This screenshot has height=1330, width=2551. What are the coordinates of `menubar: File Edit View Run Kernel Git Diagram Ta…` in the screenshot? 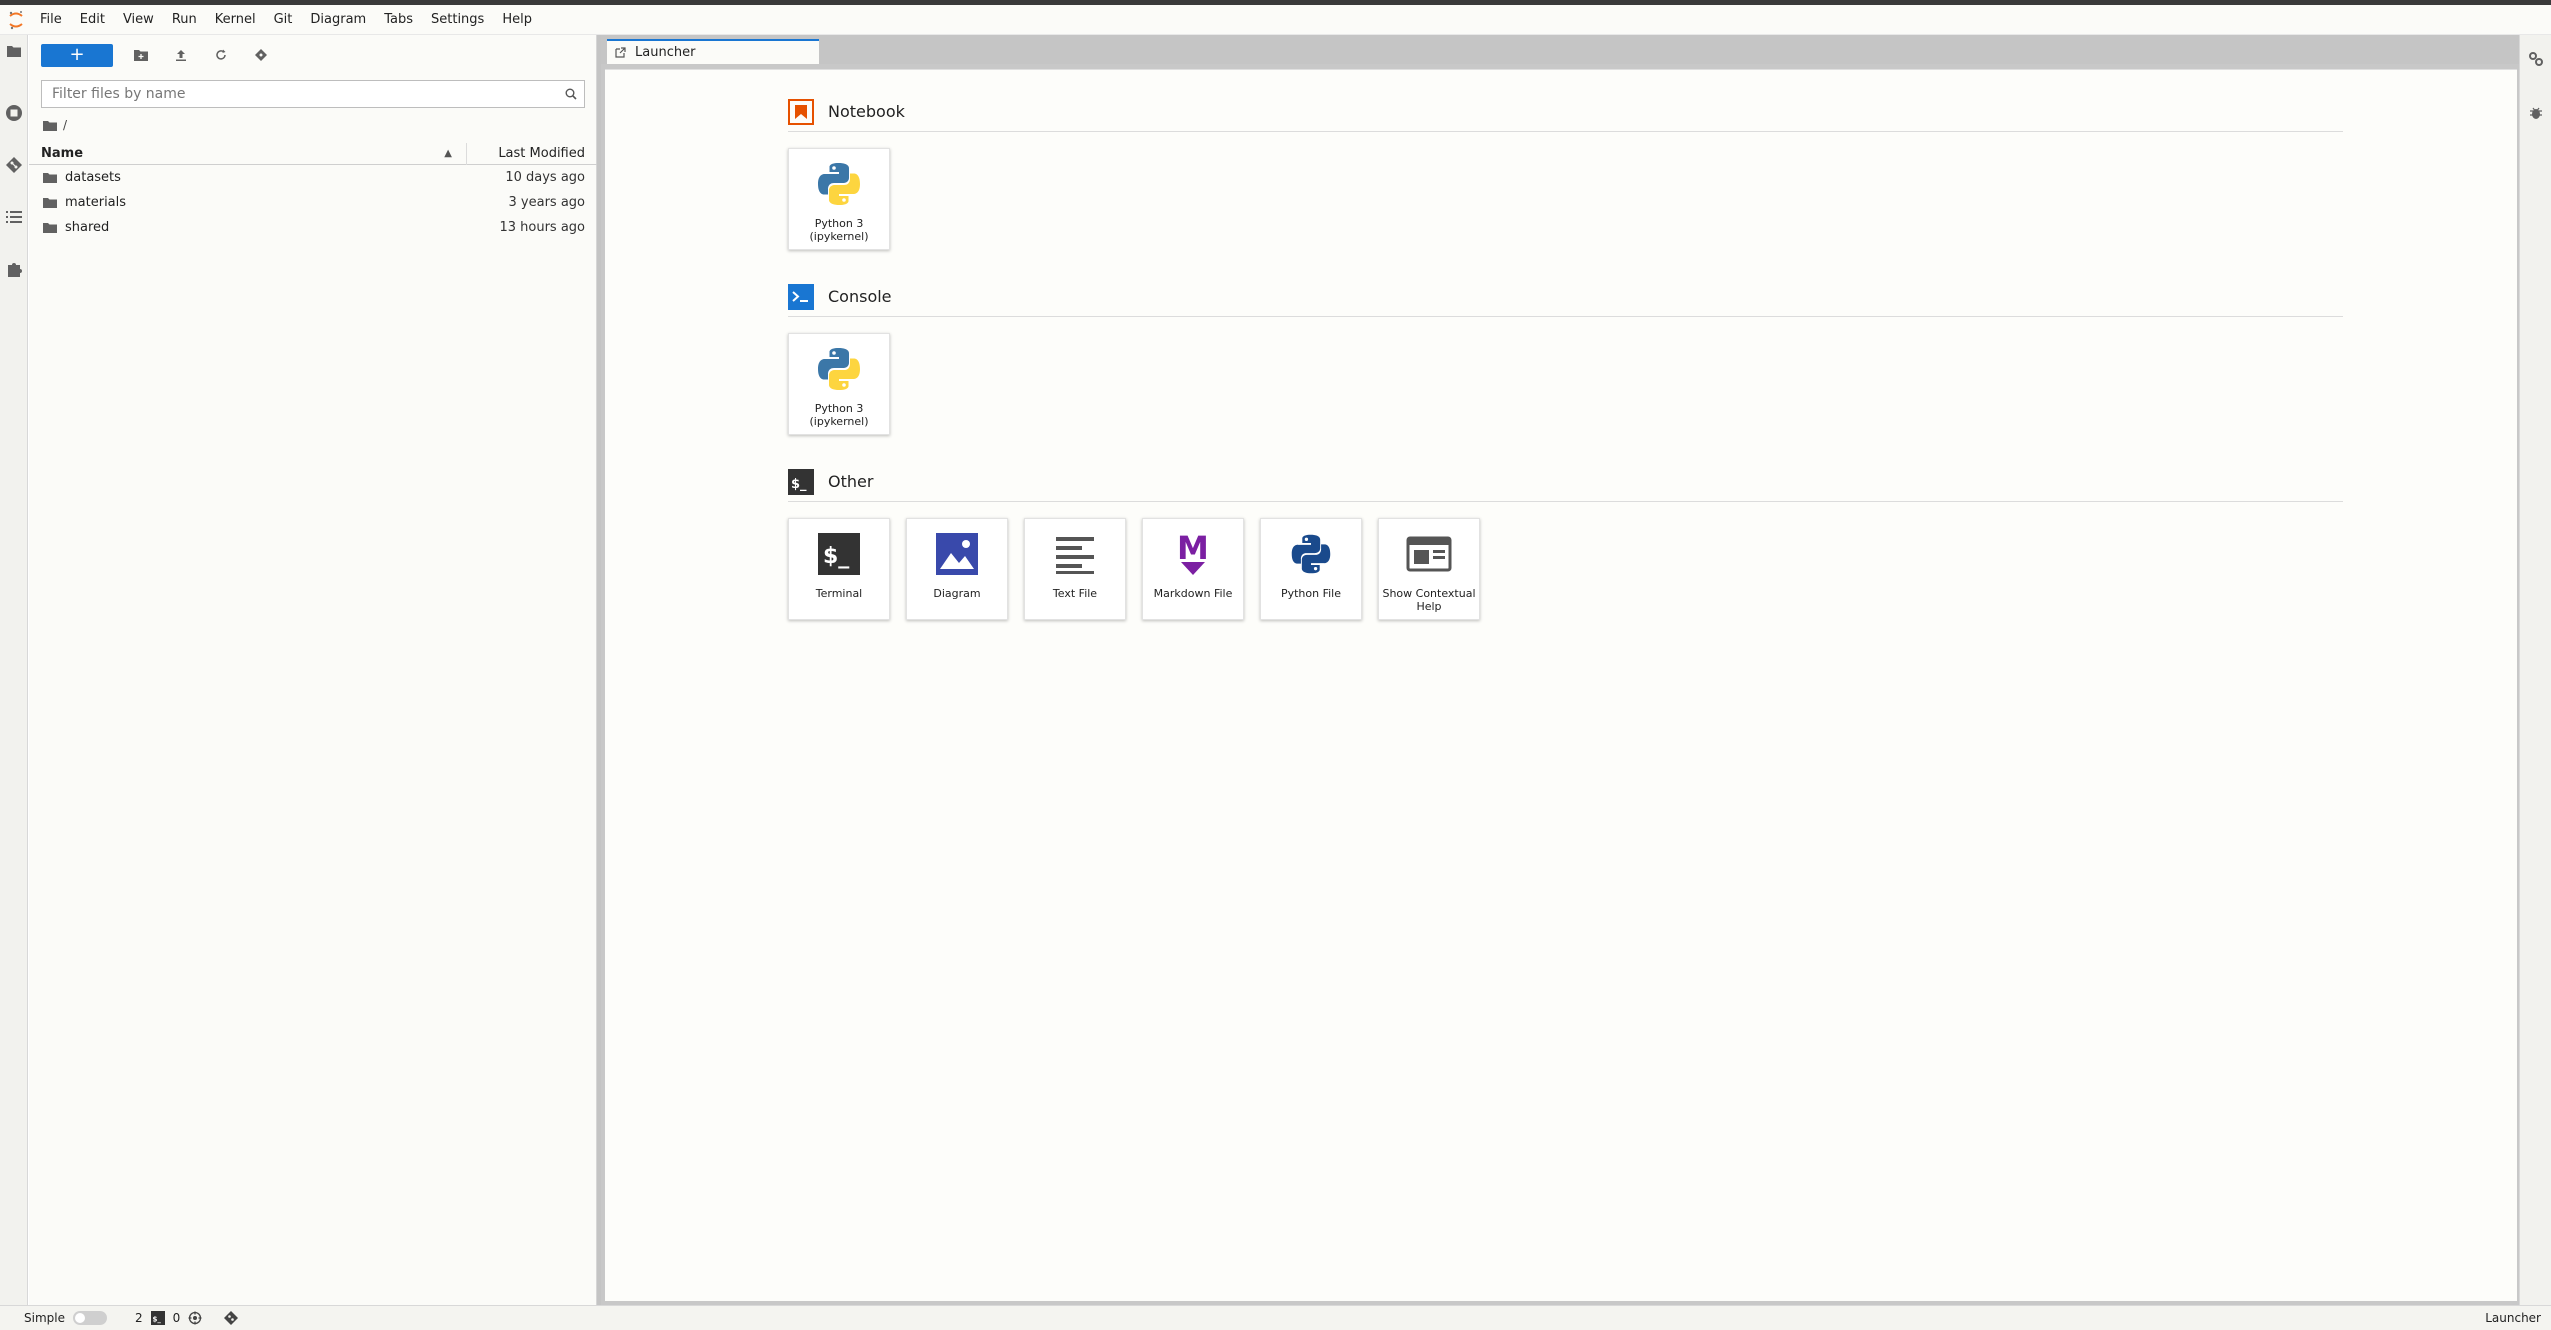 It's located at (1275, 20).